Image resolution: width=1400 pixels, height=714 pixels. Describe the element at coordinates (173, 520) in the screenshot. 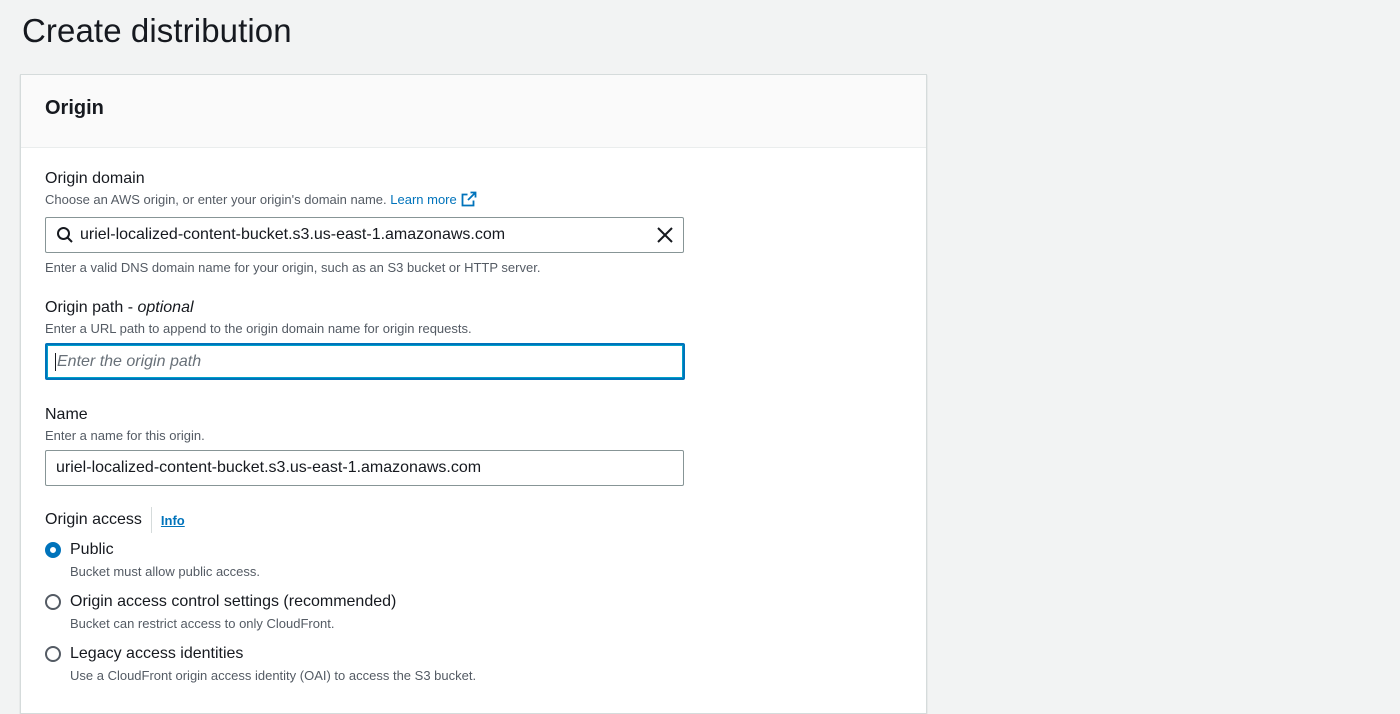

I see `info-link: Info` at that location.